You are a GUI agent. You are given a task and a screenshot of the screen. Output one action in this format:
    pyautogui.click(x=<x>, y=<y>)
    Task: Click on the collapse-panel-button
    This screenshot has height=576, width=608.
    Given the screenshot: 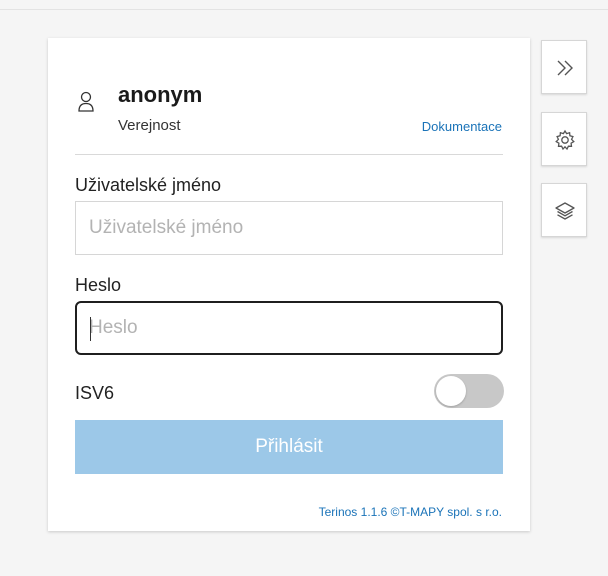 What is the action you would take?
    pyautogui.click(x=564, y=67)
    